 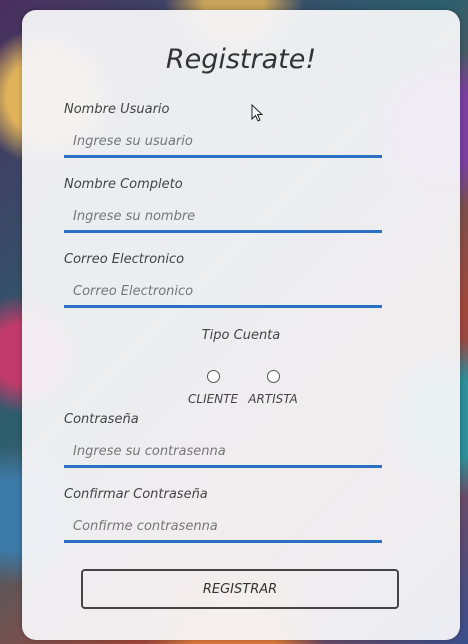 I want to click on radio-artista: ARTISTA, so click(x=273, y=388).